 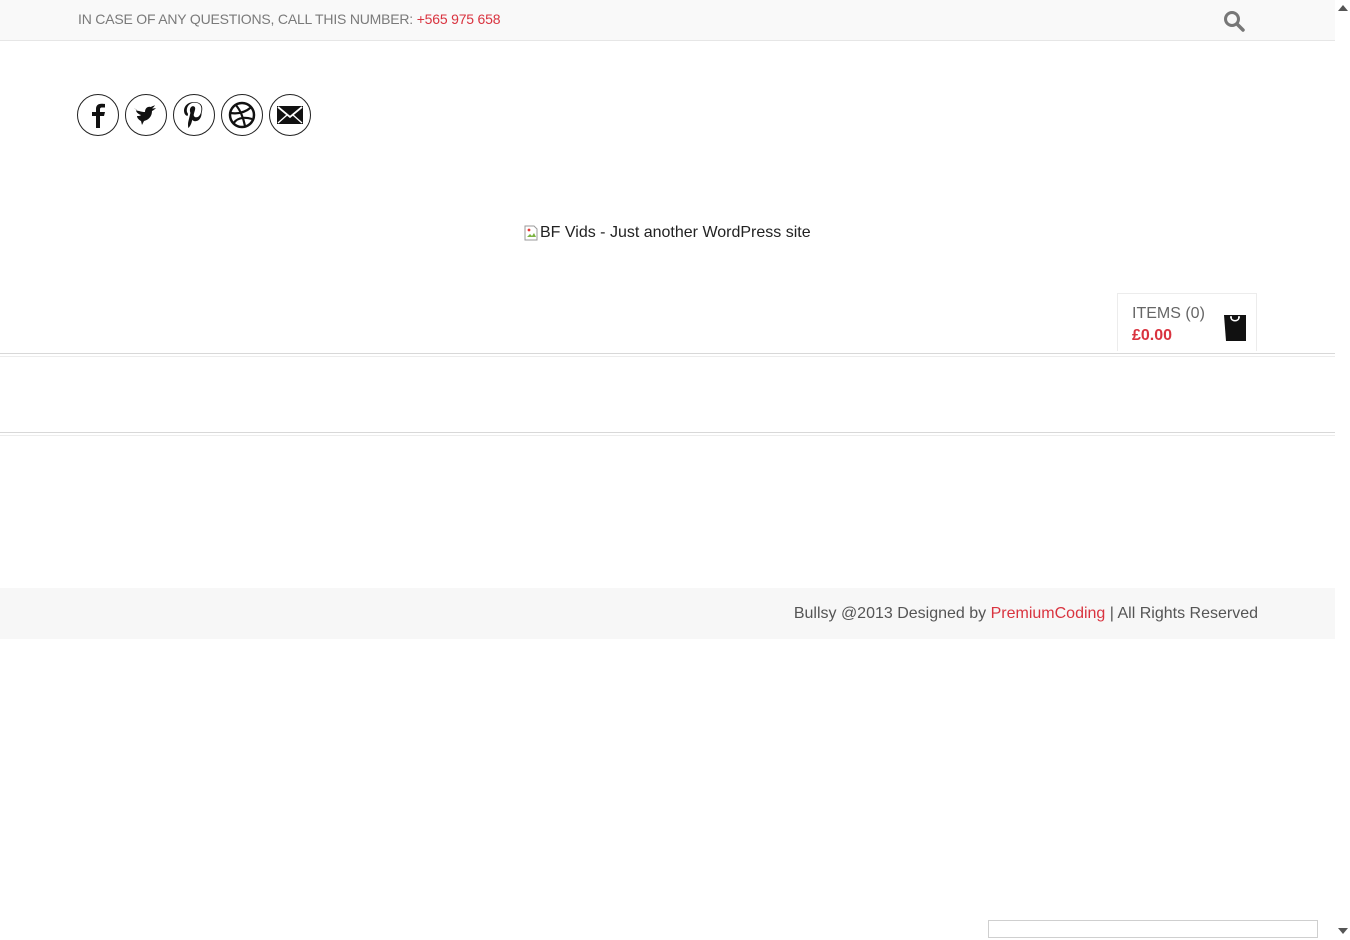 What do you see at coordinates (98, 115) in the screenshot?
I see `facebook-icon` at bounding box center [98, 115].